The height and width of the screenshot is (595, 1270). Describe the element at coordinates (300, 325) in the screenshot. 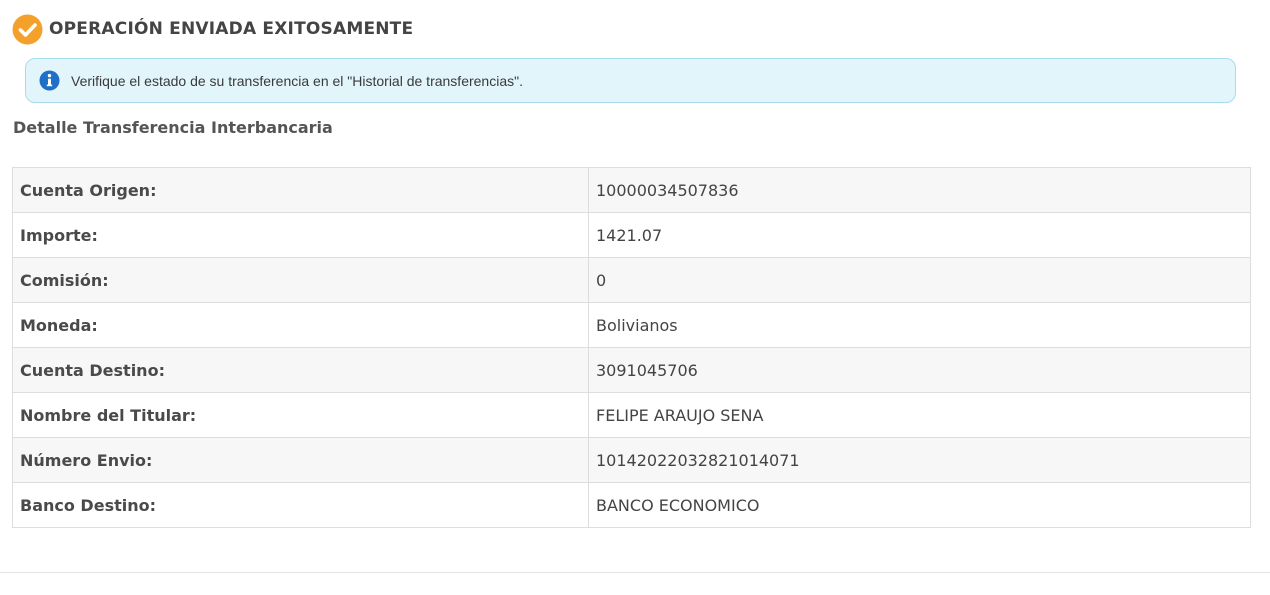

I see `detail-label-moneda: Moneda:` at that location.